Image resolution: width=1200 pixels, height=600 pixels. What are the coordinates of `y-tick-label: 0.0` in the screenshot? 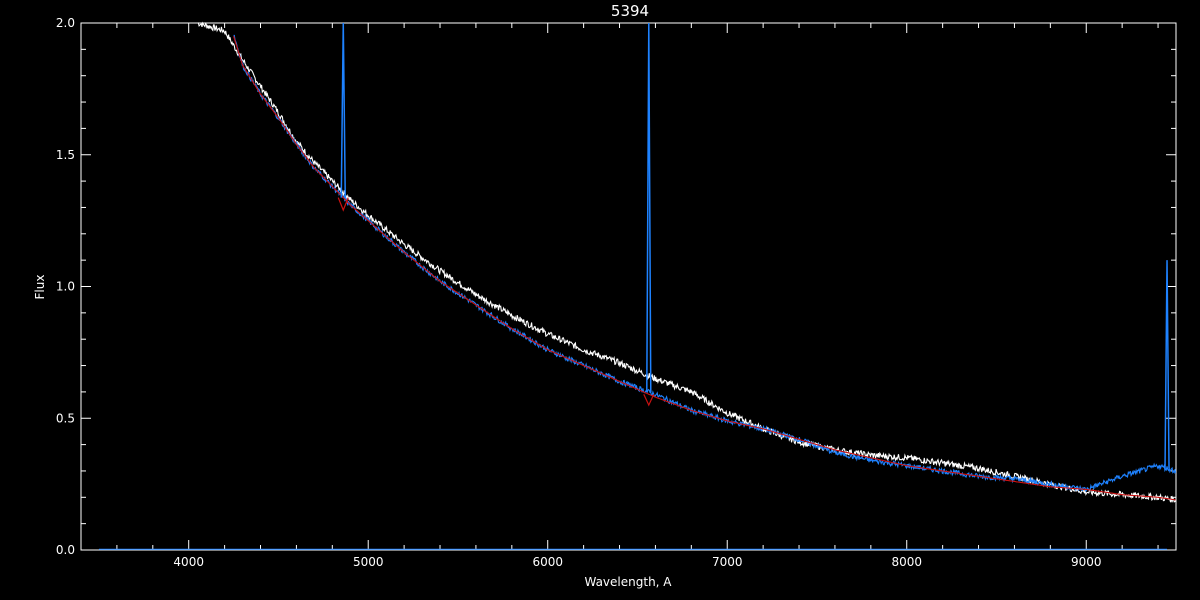 It's located at (65, 550).